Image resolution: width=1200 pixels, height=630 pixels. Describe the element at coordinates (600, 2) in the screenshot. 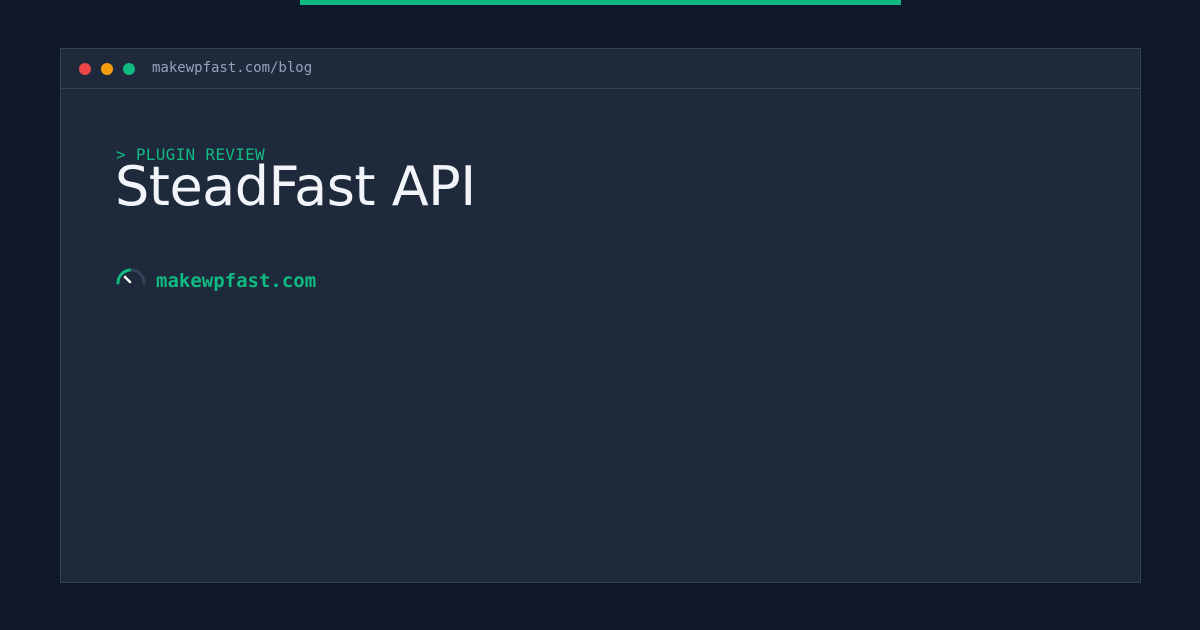

I see `top-accent-bar` at that location.